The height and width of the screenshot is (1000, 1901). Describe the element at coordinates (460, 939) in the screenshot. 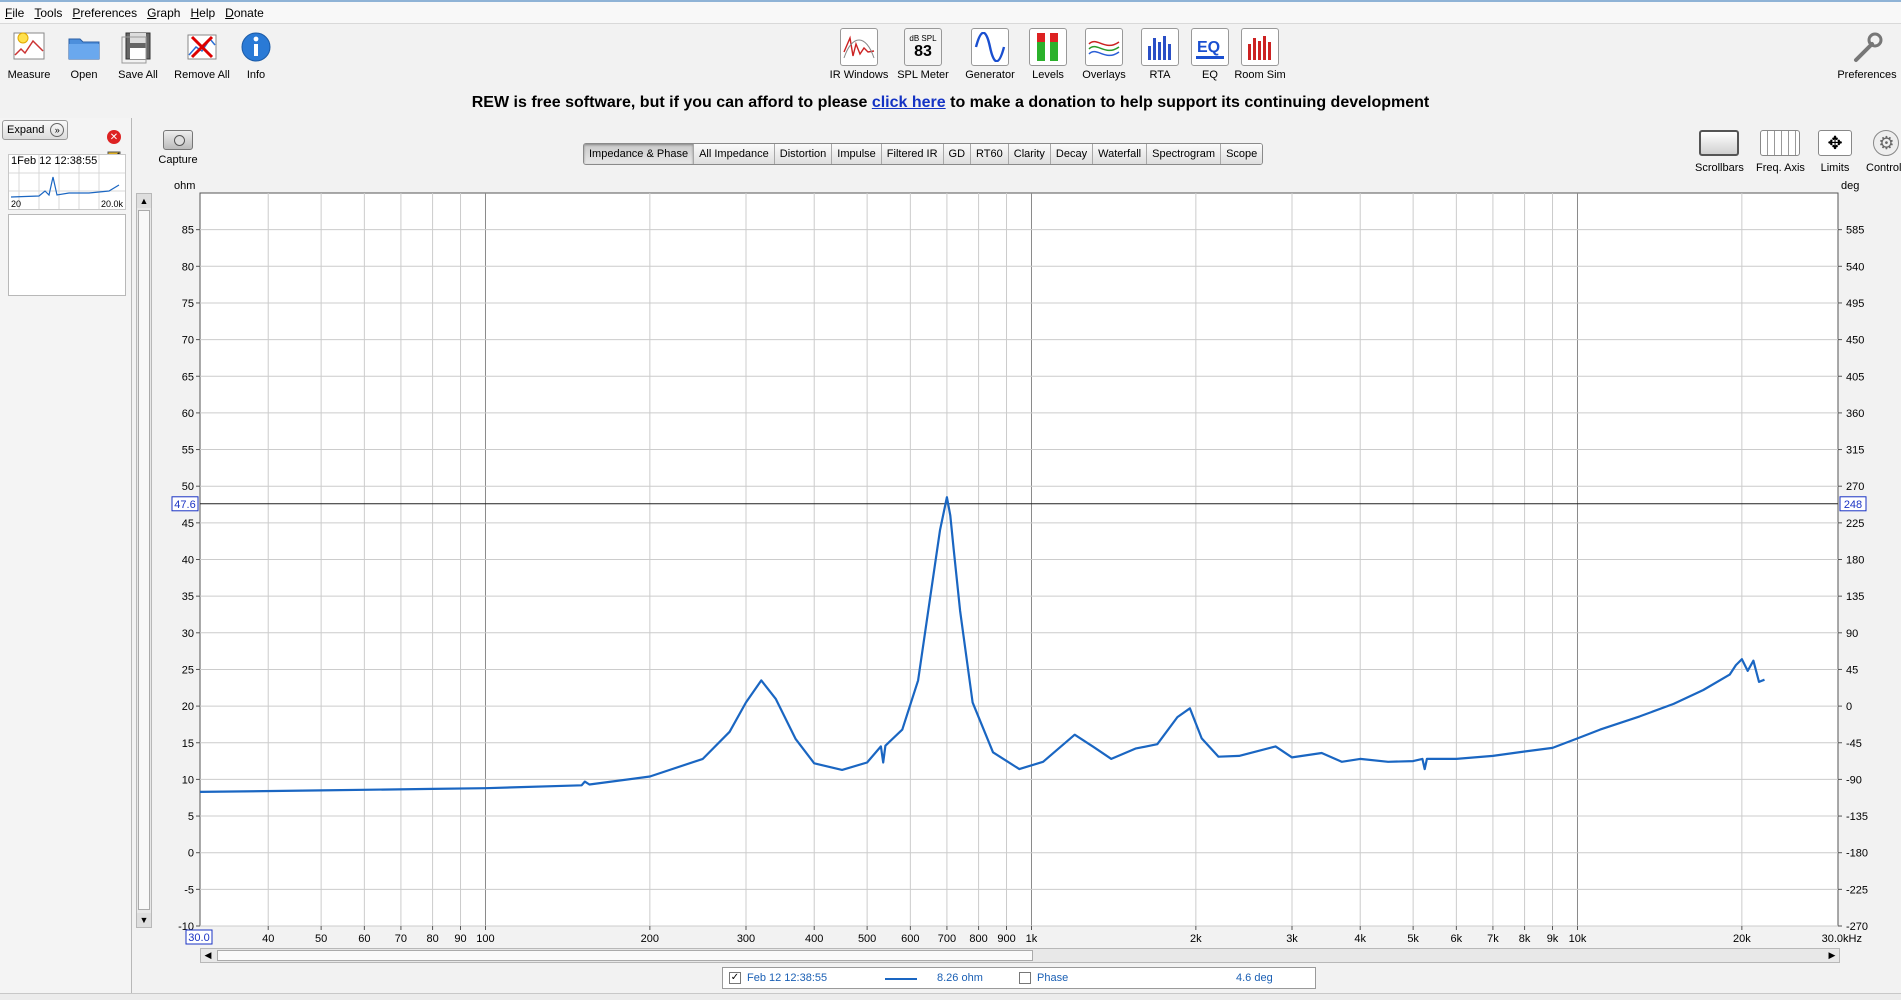

I see `x-tick-label: 90` at that location.